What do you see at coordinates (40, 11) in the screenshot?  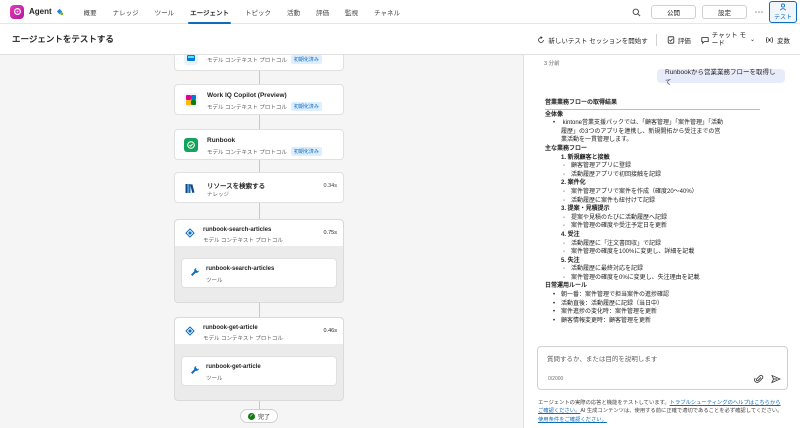 I see `app-title: Agent` at bounding box center [40, 11].